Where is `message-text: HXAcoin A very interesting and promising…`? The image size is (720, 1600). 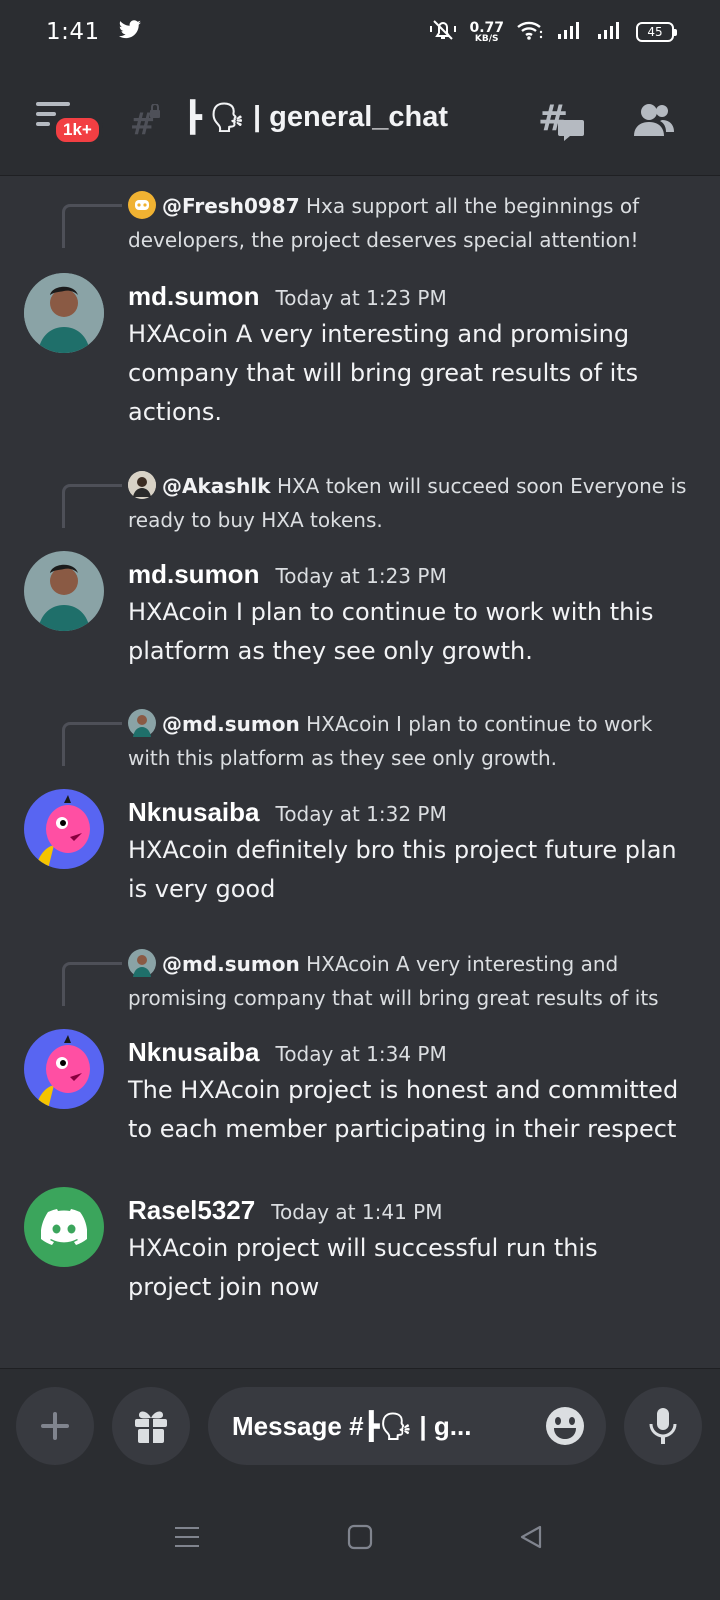 message-text: HXAcoin A very interesting and promising… is located at coordinates (383, 373).